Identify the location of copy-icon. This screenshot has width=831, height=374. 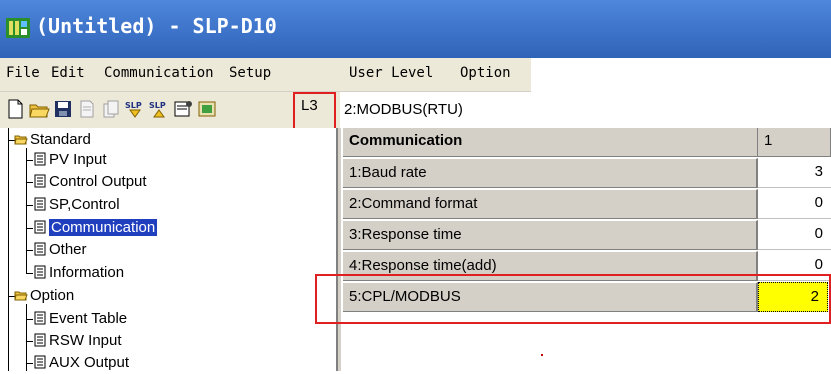
(111, 109).